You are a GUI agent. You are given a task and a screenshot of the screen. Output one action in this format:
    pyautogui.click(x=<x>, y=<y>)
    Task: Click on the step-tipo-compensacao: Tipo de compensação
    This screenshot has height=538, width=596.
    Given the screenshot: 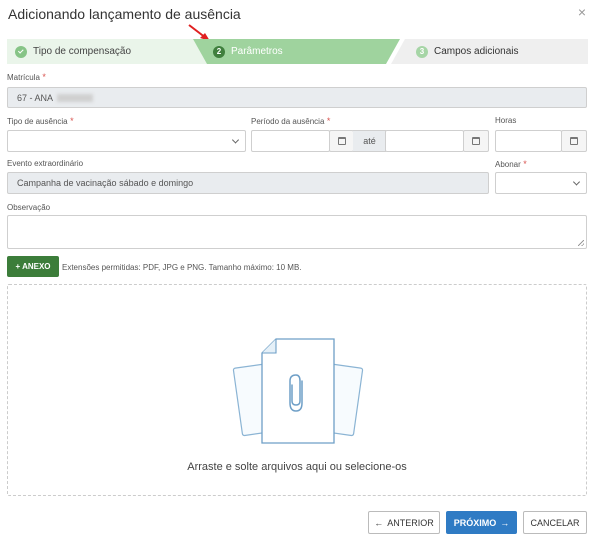 What is the action you would take?
    pyautogui.click(x=107, y=51)
    